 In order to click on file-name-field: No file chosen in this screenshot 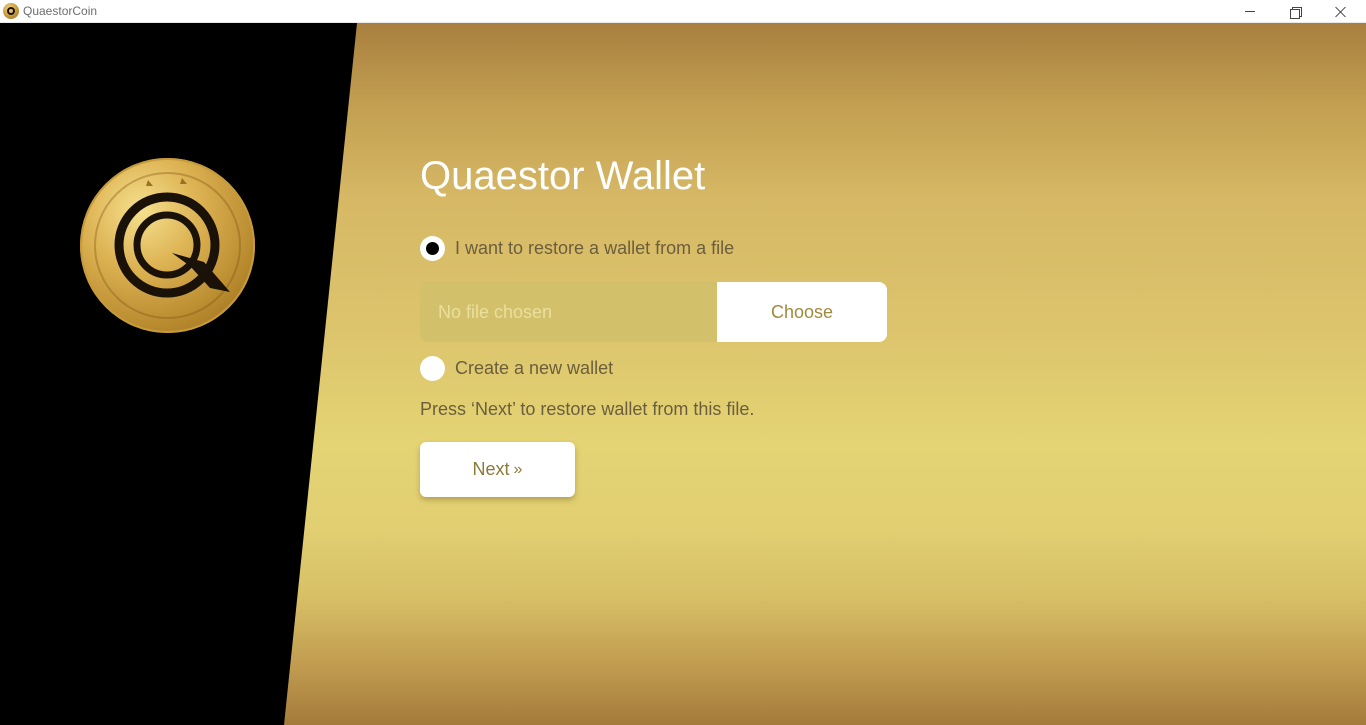, I will do `click(568, 312)`.